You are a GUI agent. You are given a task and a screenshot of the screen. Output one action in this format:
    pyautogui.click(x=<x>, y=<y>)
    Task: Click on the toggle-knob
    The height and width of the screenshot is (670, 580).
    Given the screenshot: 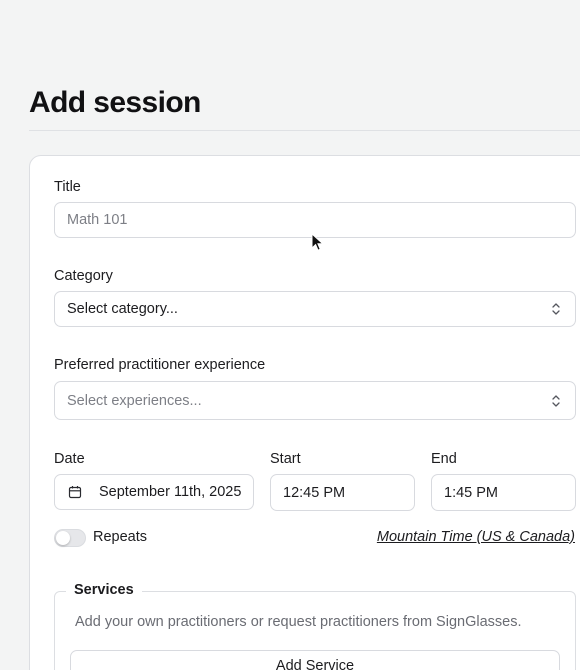 What is the action you would take?
    pyautogui.click(x=63, y=538)
    